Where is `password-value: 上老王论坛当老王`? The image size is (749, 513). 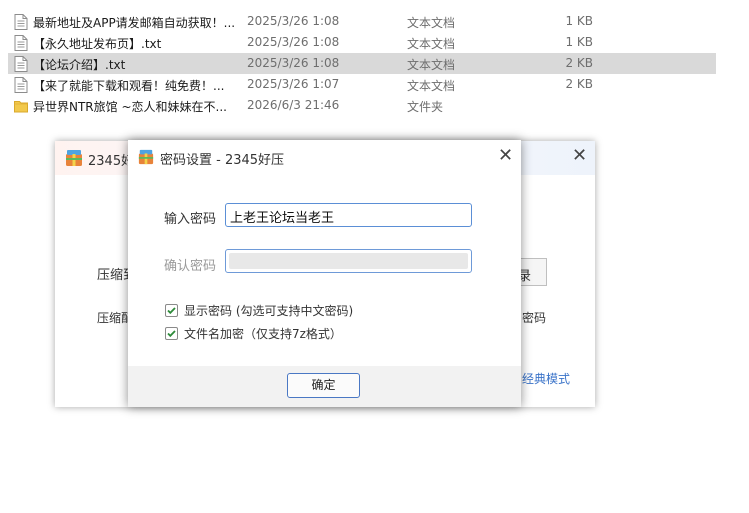 password-value: 上老王论坛当老王 is located at coordinates (282, 218).